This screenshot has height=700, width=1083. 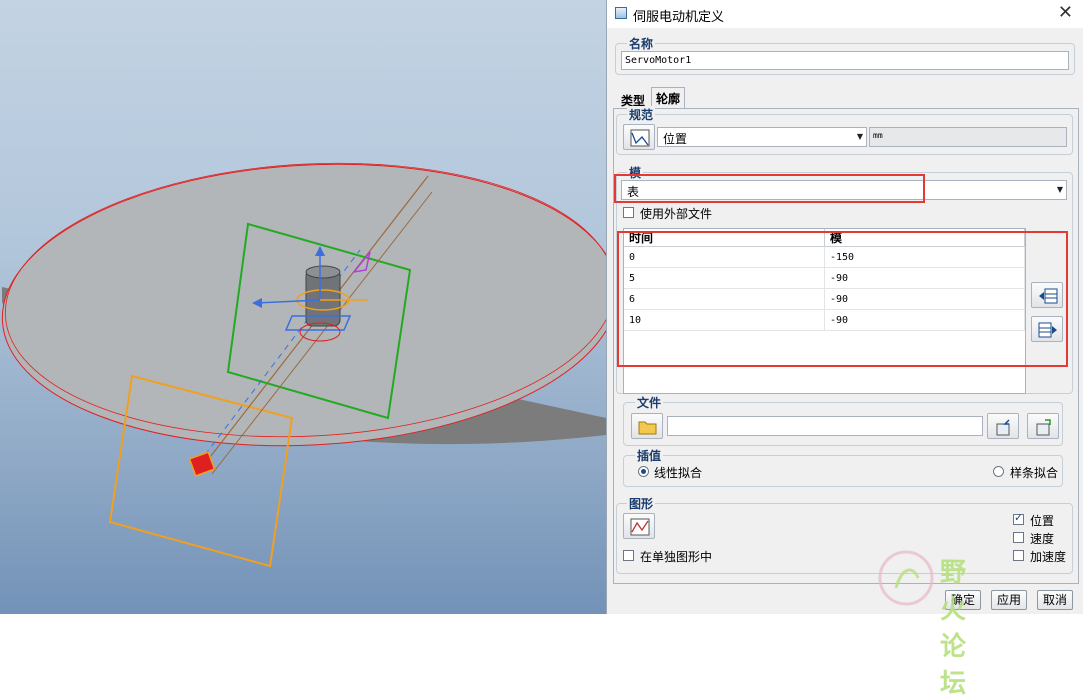 I want to click on module-select: 表 ▼, so click(x=844, y=190).